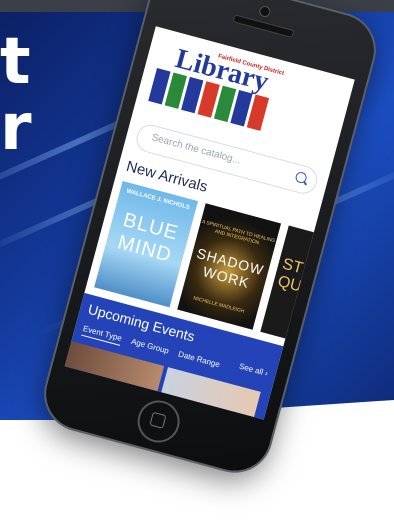  I want to click on tab-event-type: Event Type, so click(102, 334).